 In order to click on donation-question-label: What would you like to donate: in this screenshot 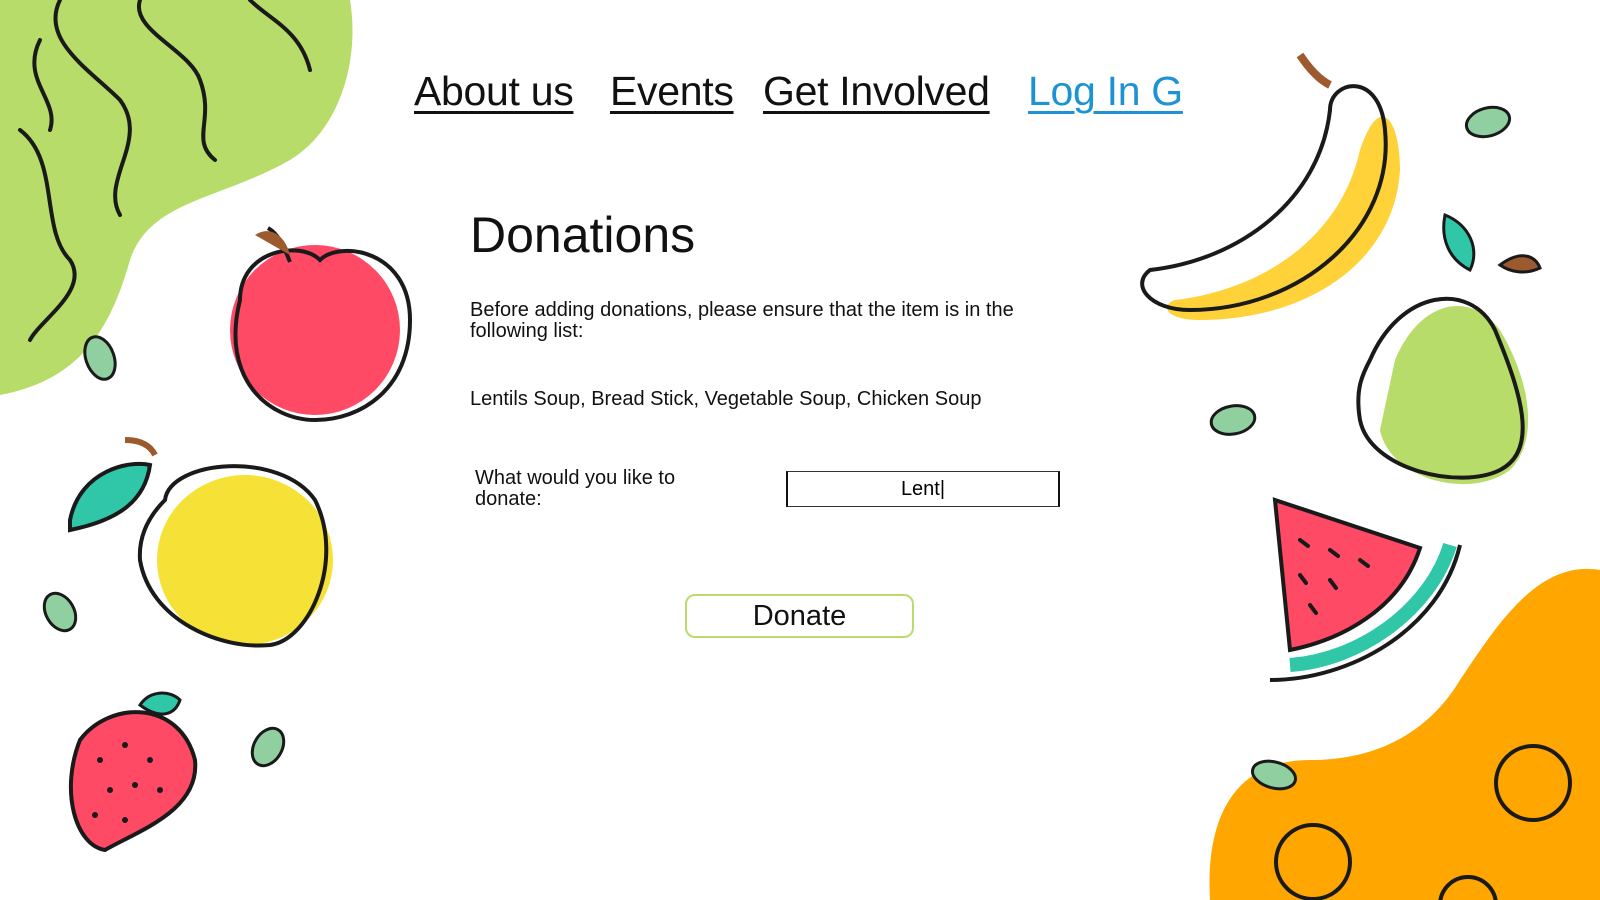, I will do `click(575, 488)`.